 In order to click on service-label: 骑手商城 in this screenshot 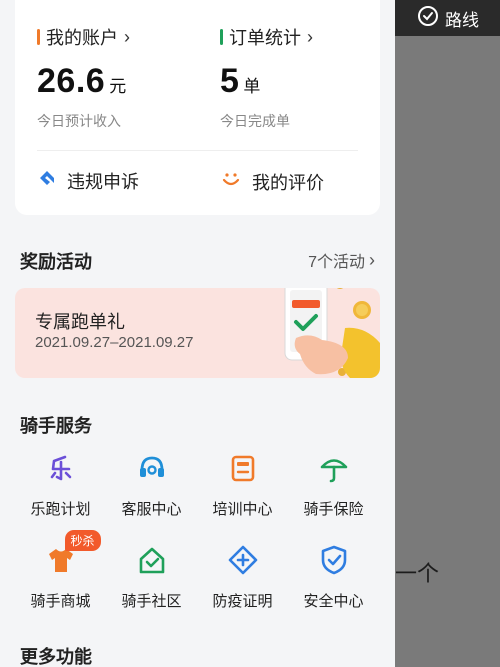, I will do `click(60, 601)`.